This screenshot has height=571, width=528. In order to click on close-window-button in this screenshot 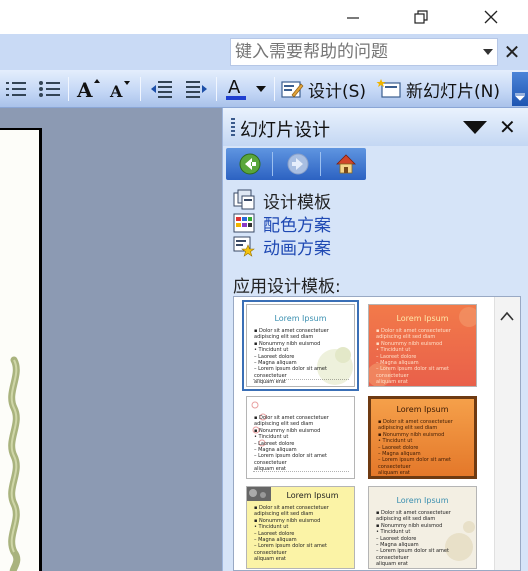, I will do `click(491, 17)`.